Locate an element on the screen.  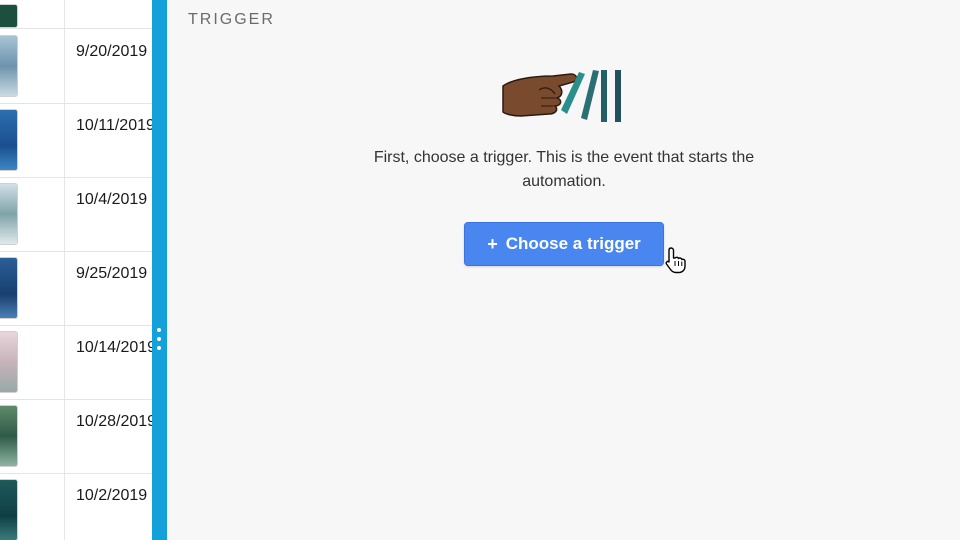
row-date: 9/25/2019 is located at coordinates (112, 273).